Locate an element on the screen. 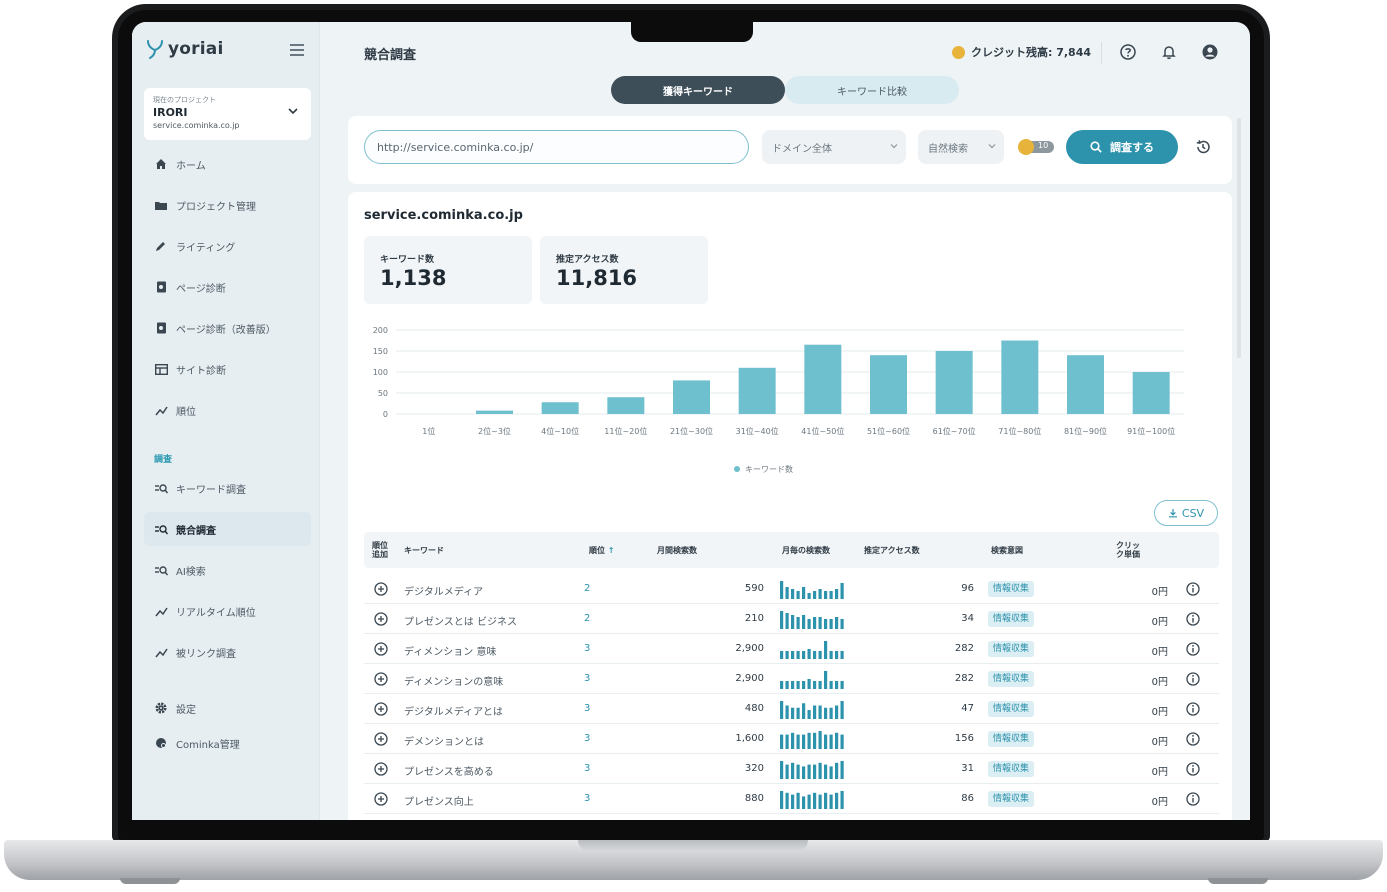 The width and height of the screenshot is (1387, 892). project-selector: 現在のプロジェクト IRORI service.cominka.co.jp is located at coordinates (227, 114).